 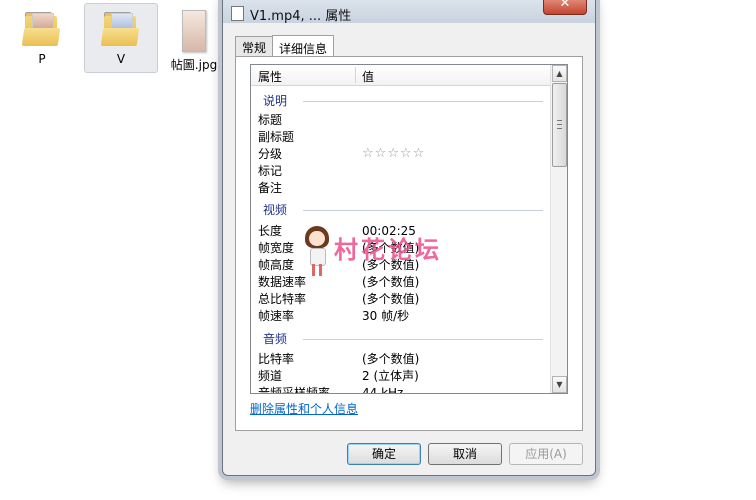 I want to click on group-label: 视频, so click(x=275, y=210).